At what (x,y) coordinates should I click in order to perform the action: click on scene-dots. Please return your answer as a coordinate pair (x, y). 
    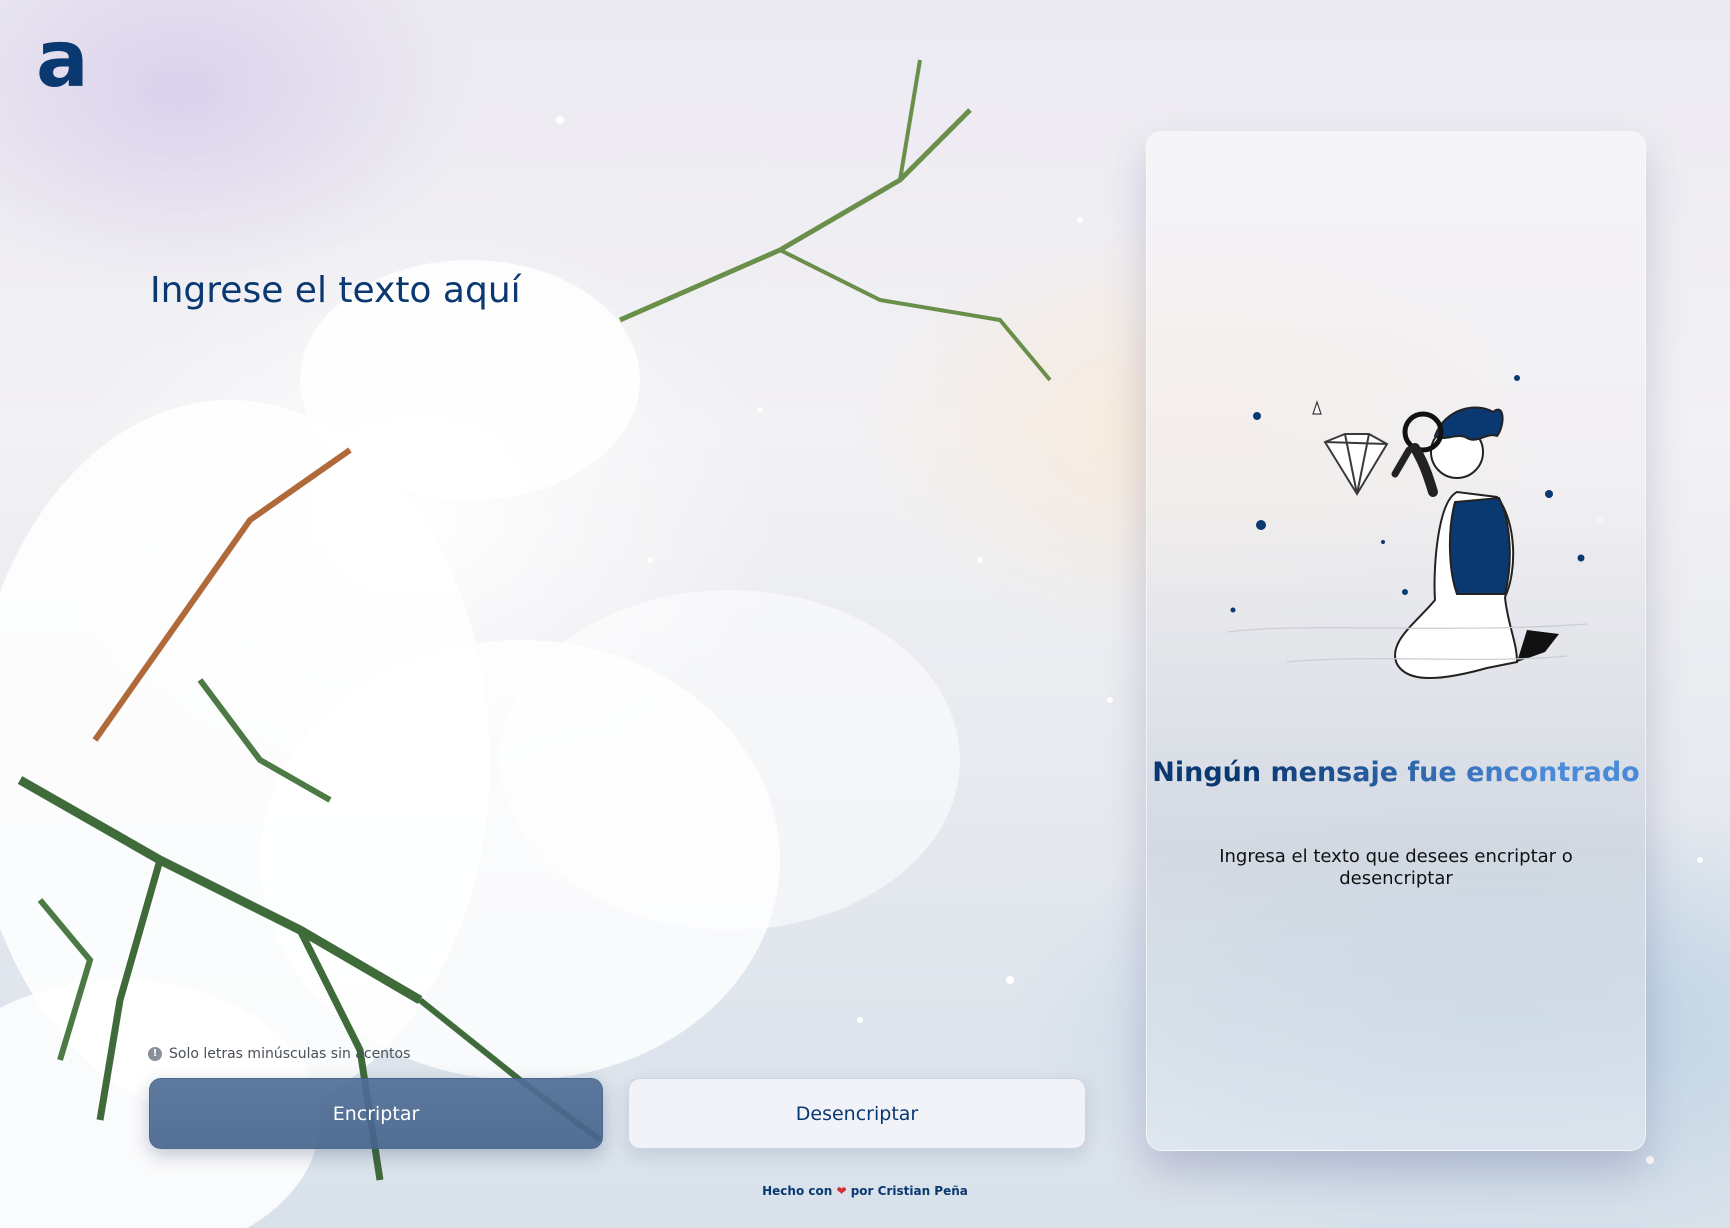
    Looking at the image, I should click on (1407, 494).